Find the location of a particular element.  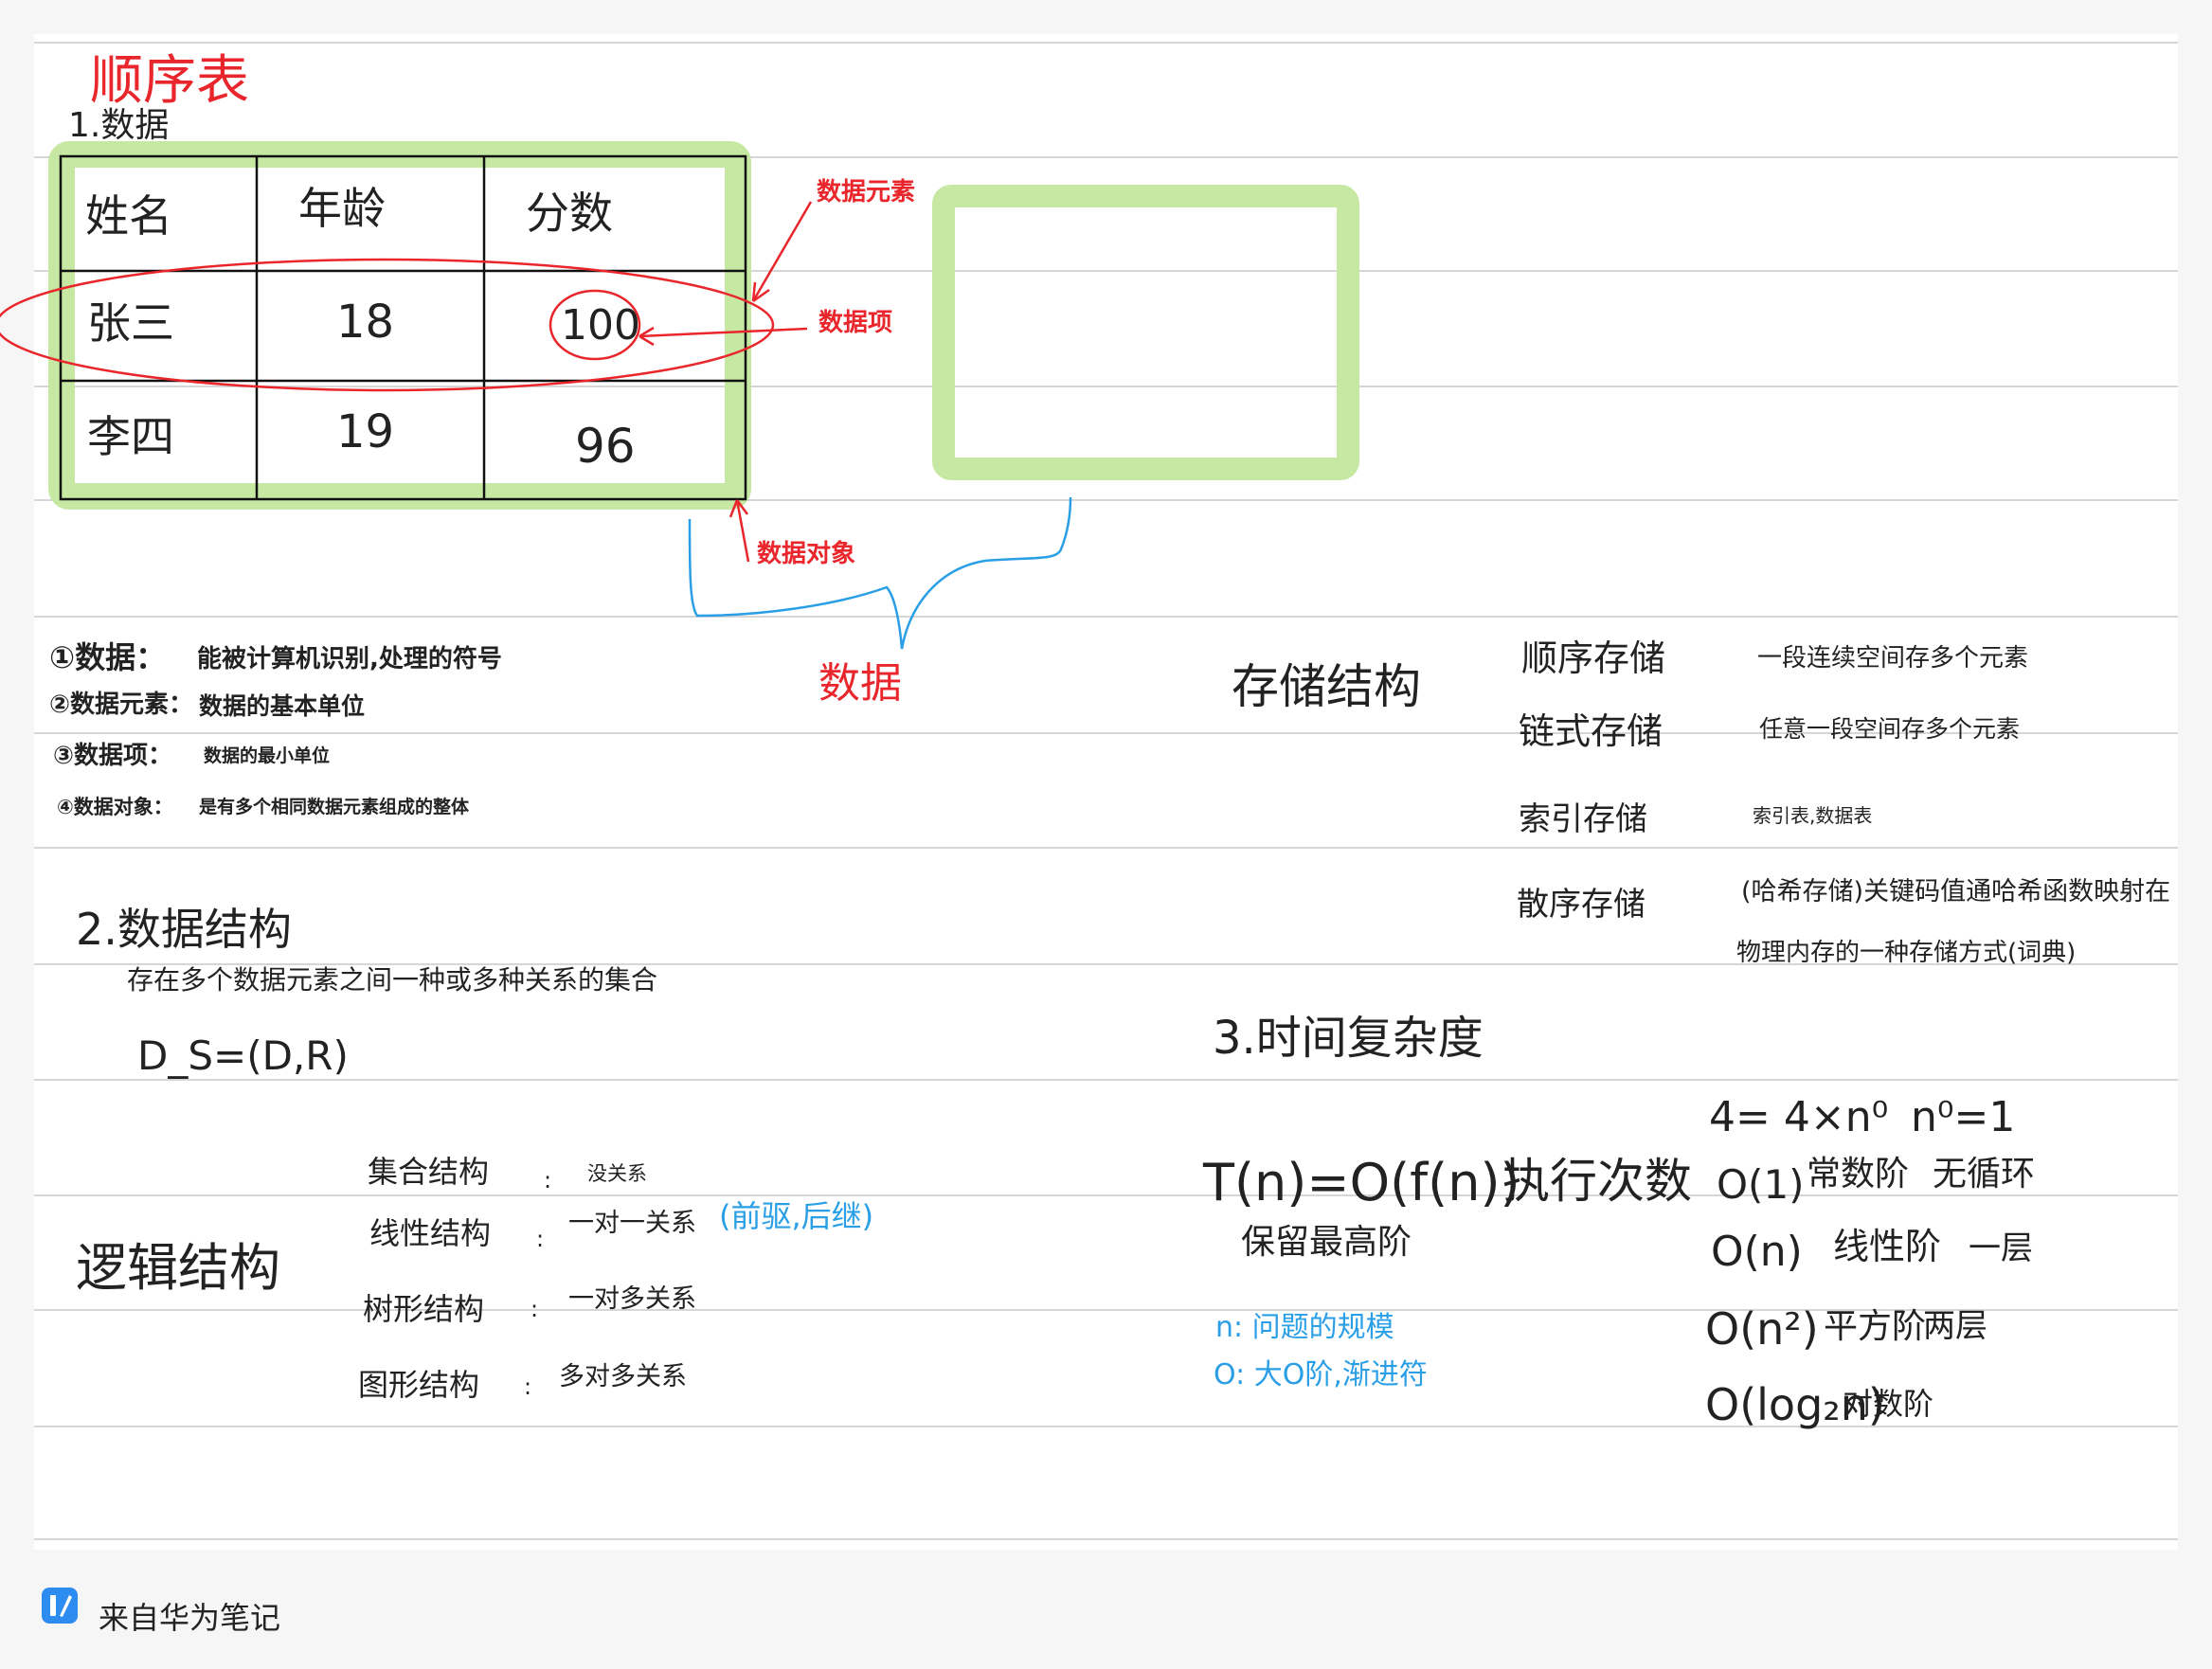

table-header: 分数 is located at coordinates (570, 213).